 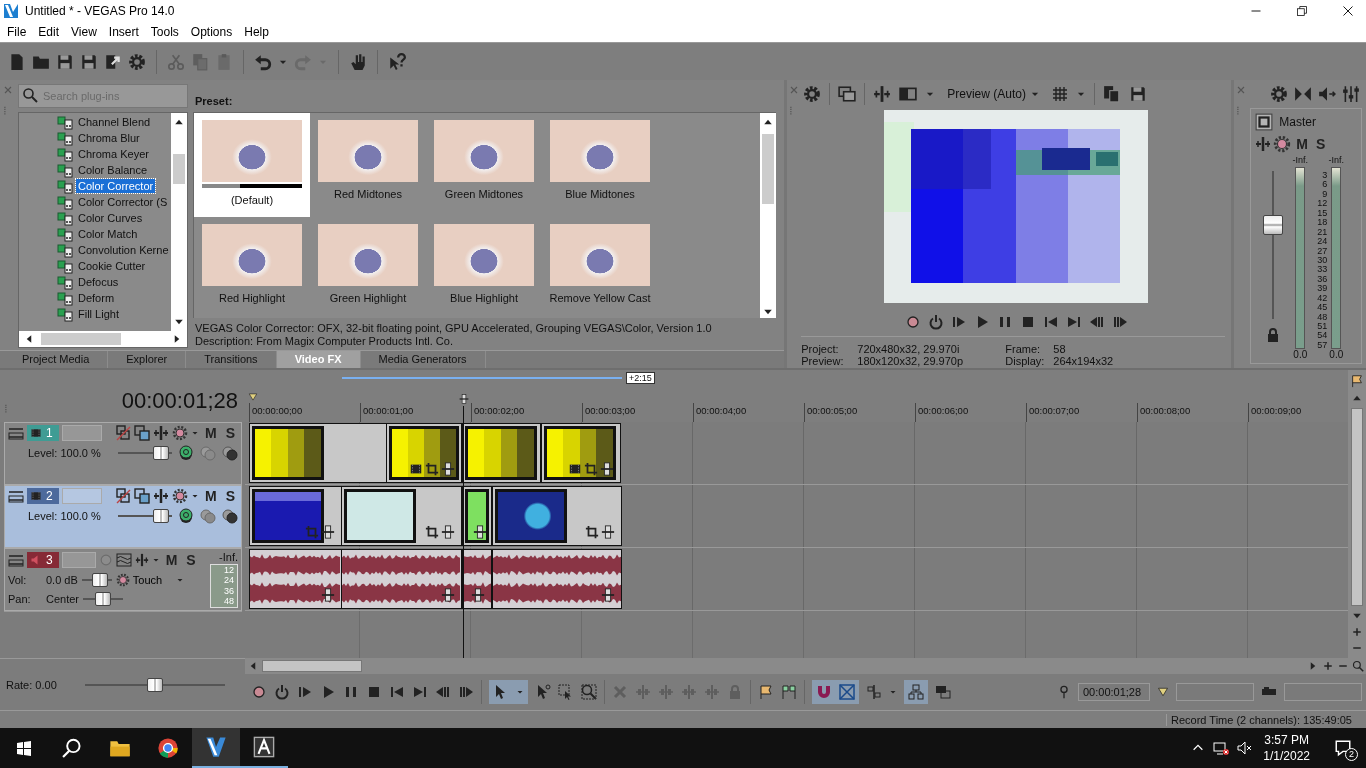 I want to click on ruler-time-label: 00:00:08;00, so click(x=1165, y=410).